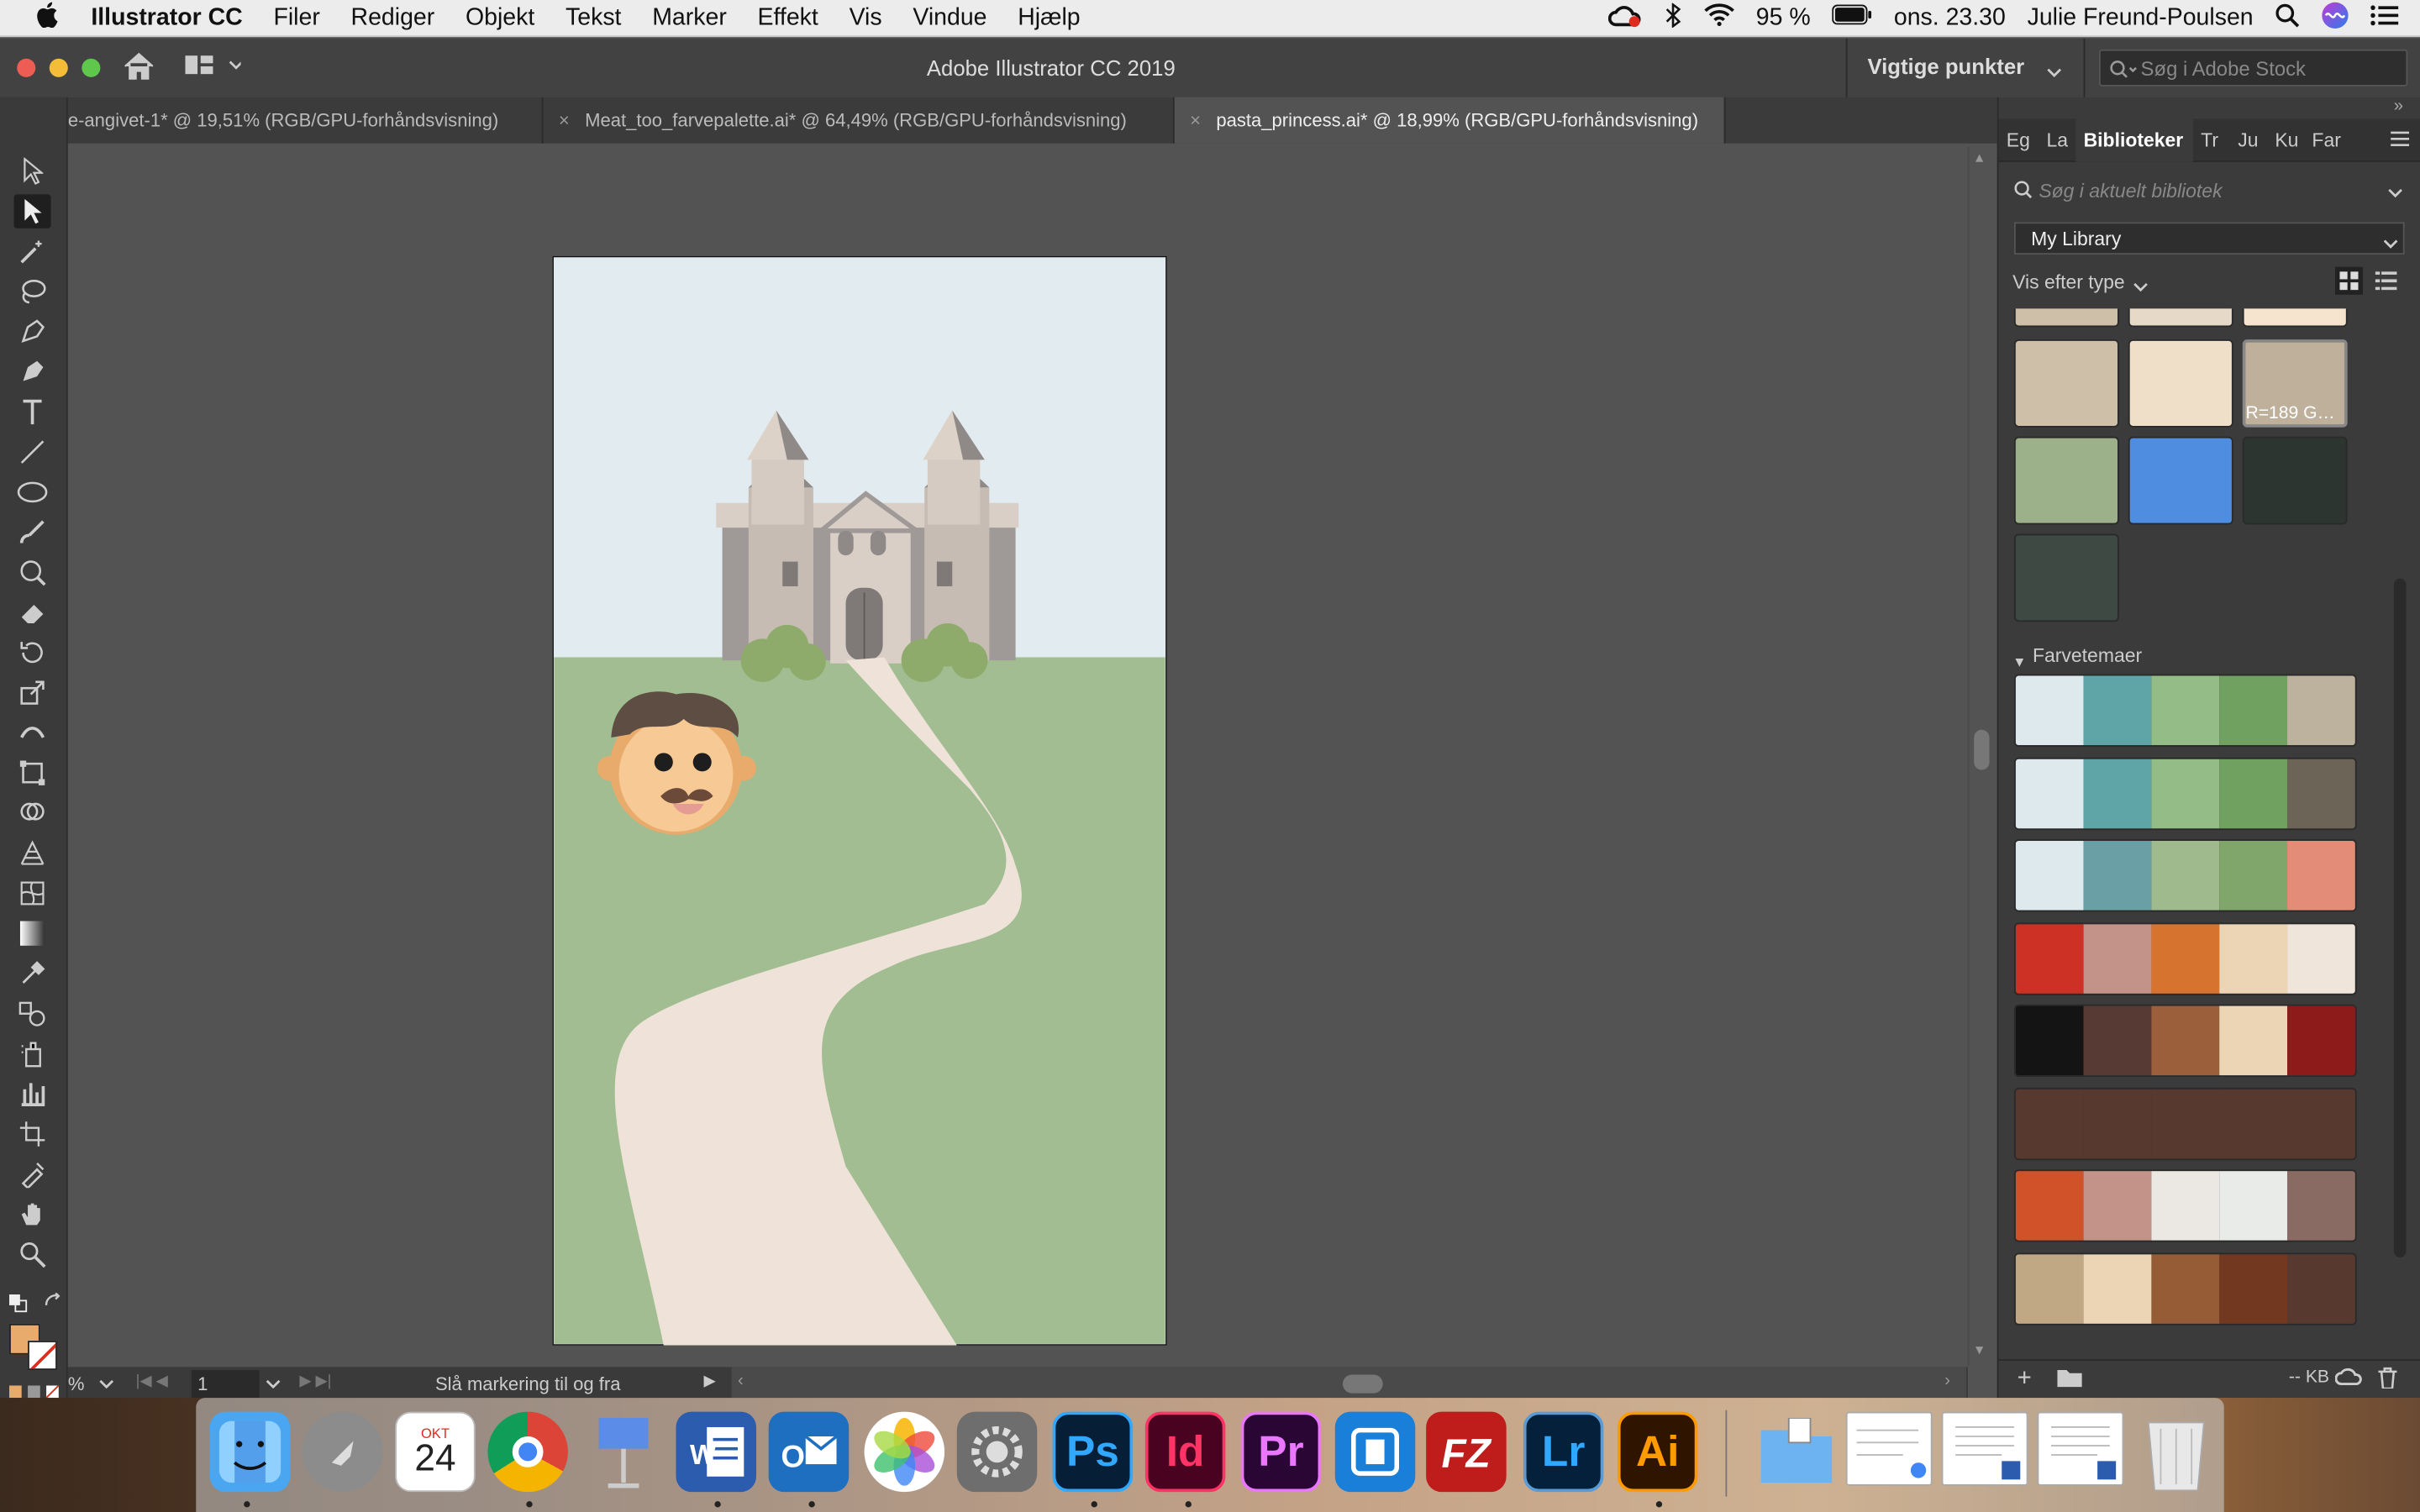 The image size is (2420, 1512). I want to click on apple-icon, so click(46, 17).